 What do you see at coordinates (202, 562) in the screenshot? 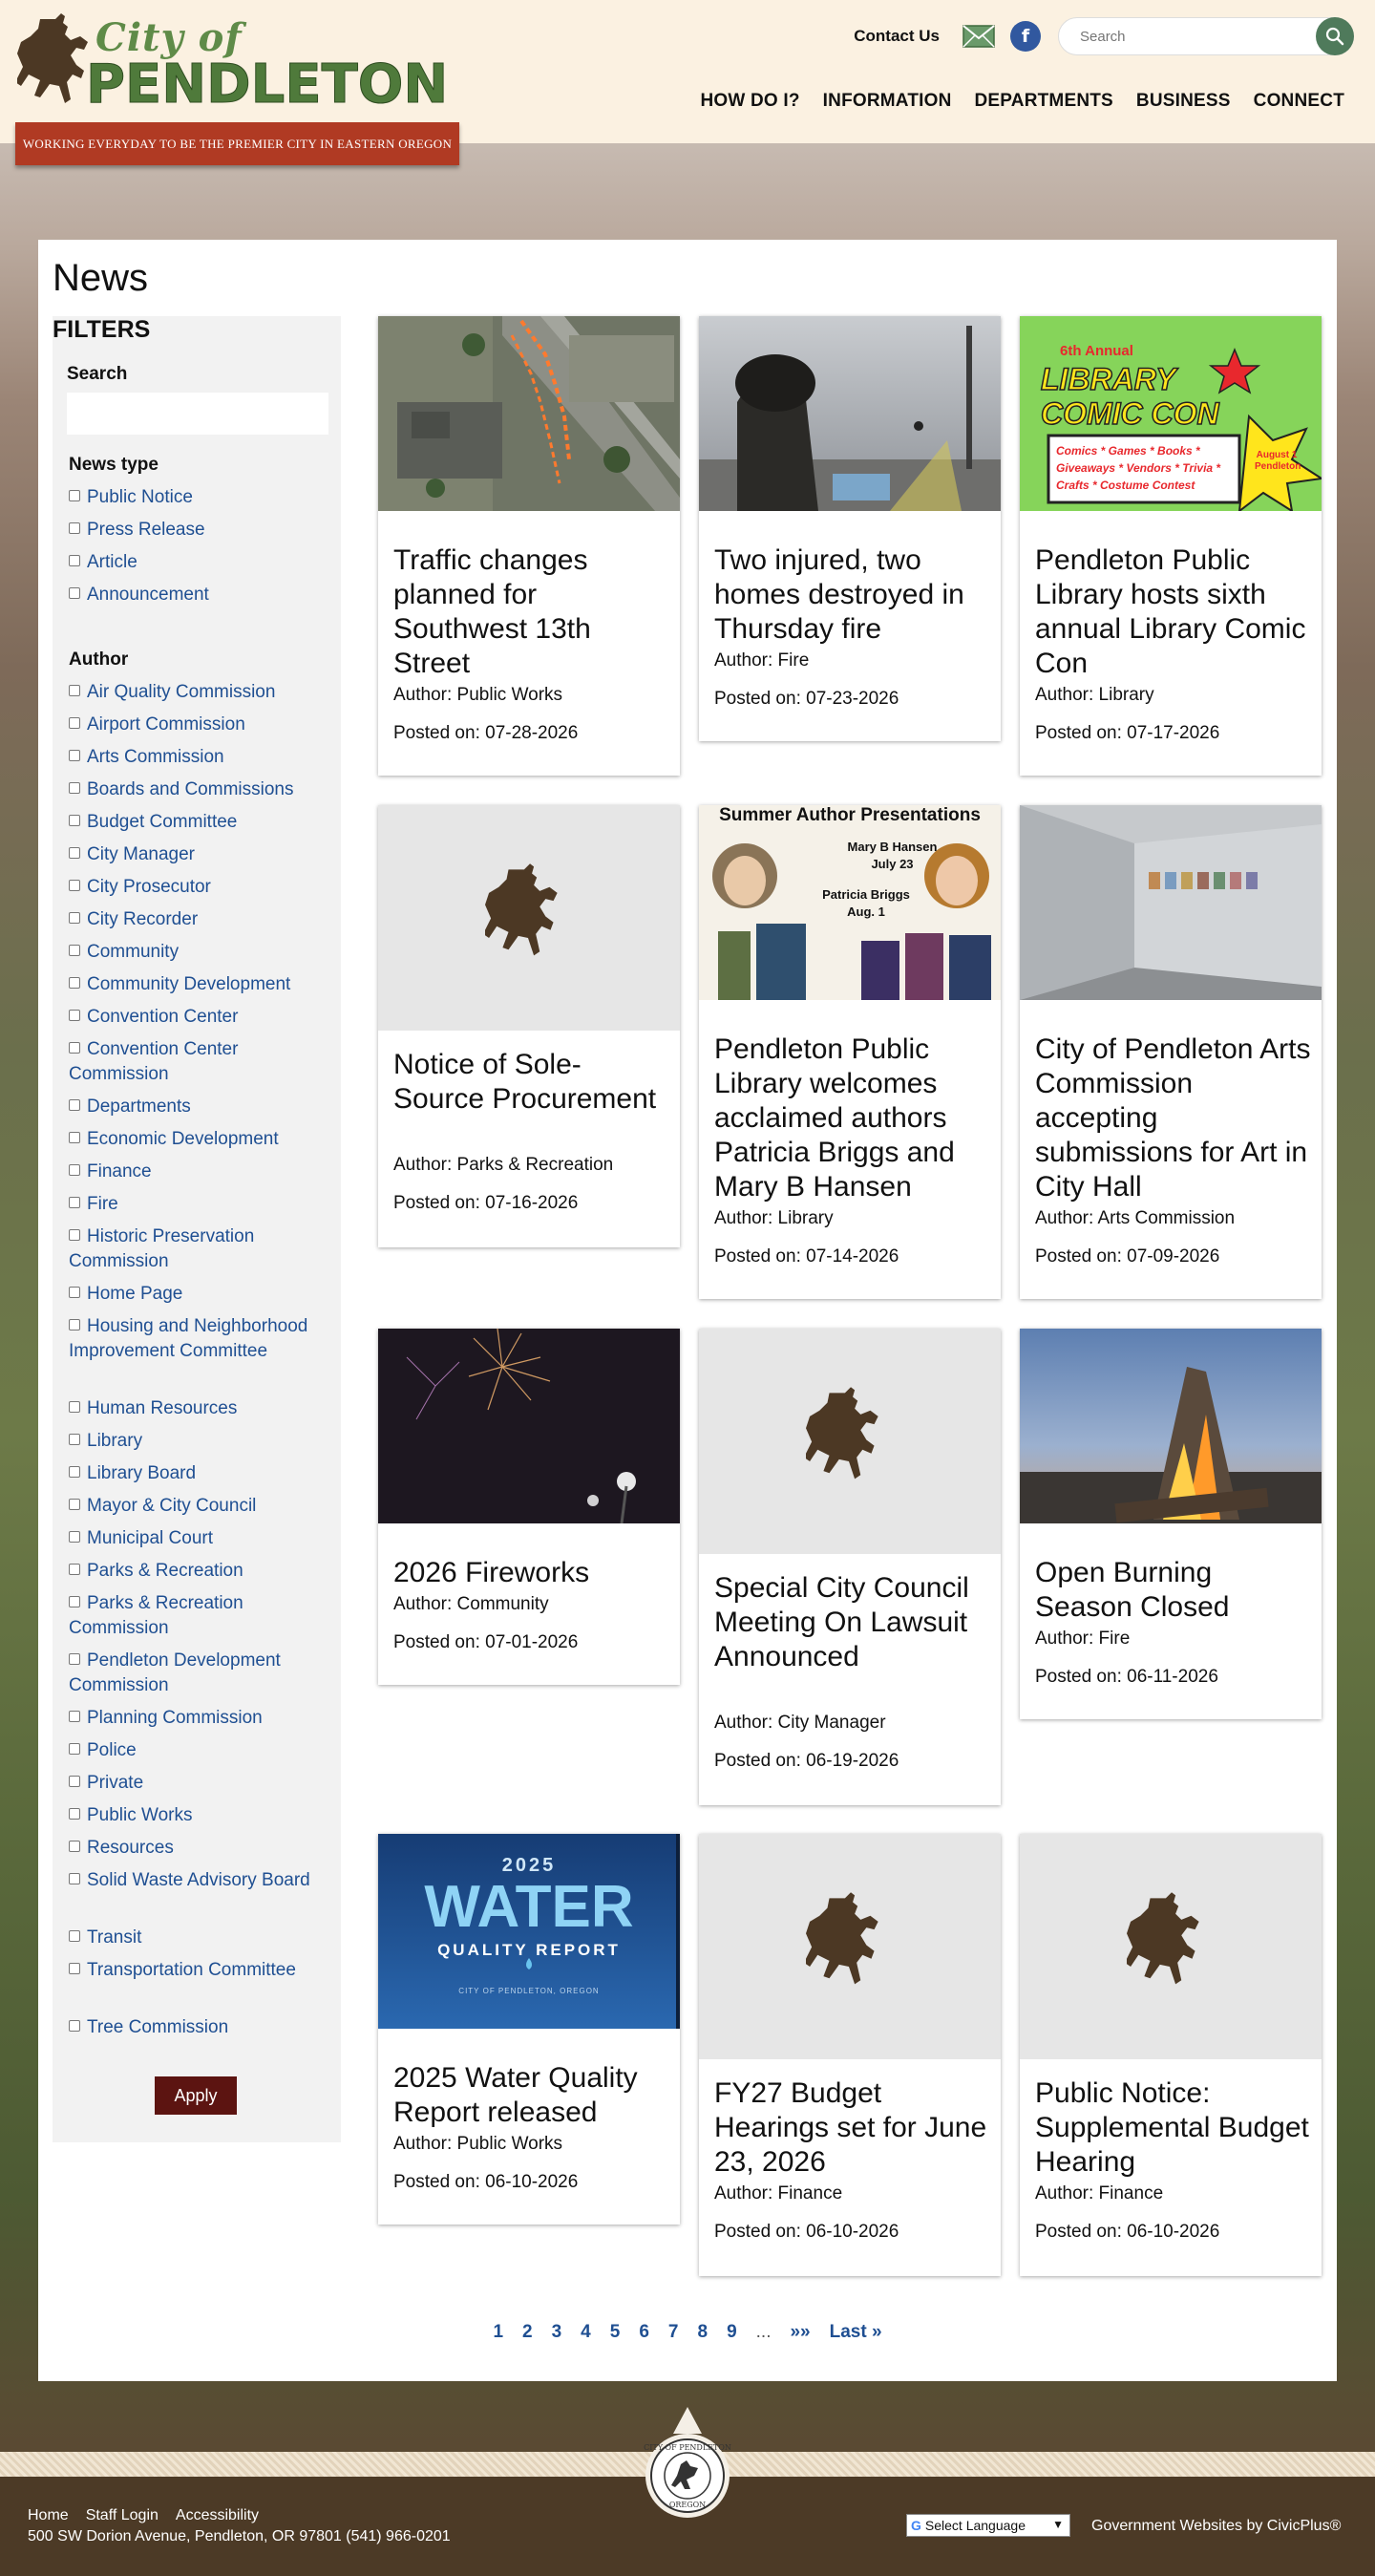
I see `filter-news-type-article: Article` at bounding box center [202, 562].